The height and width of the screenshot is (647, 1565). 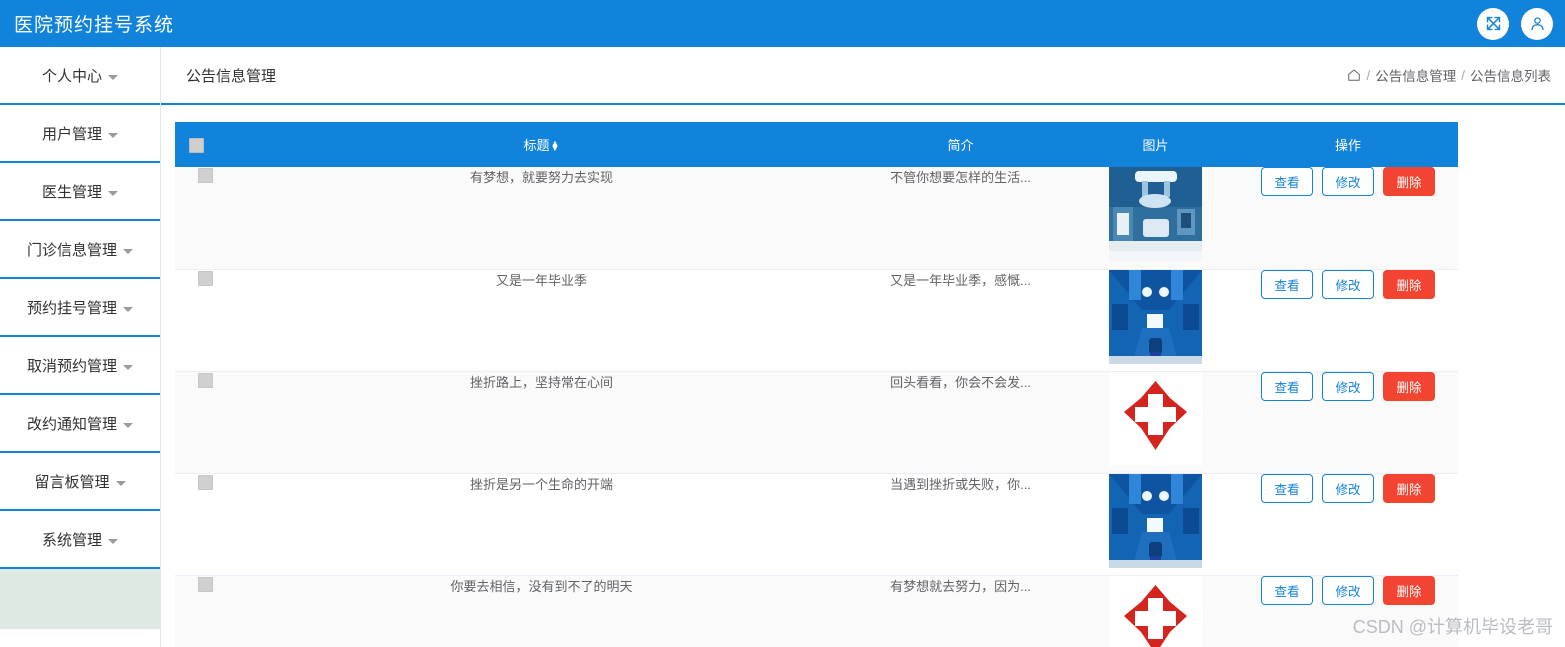 I want to click on column-header-label: 图片, so click(x=1155, y=145).